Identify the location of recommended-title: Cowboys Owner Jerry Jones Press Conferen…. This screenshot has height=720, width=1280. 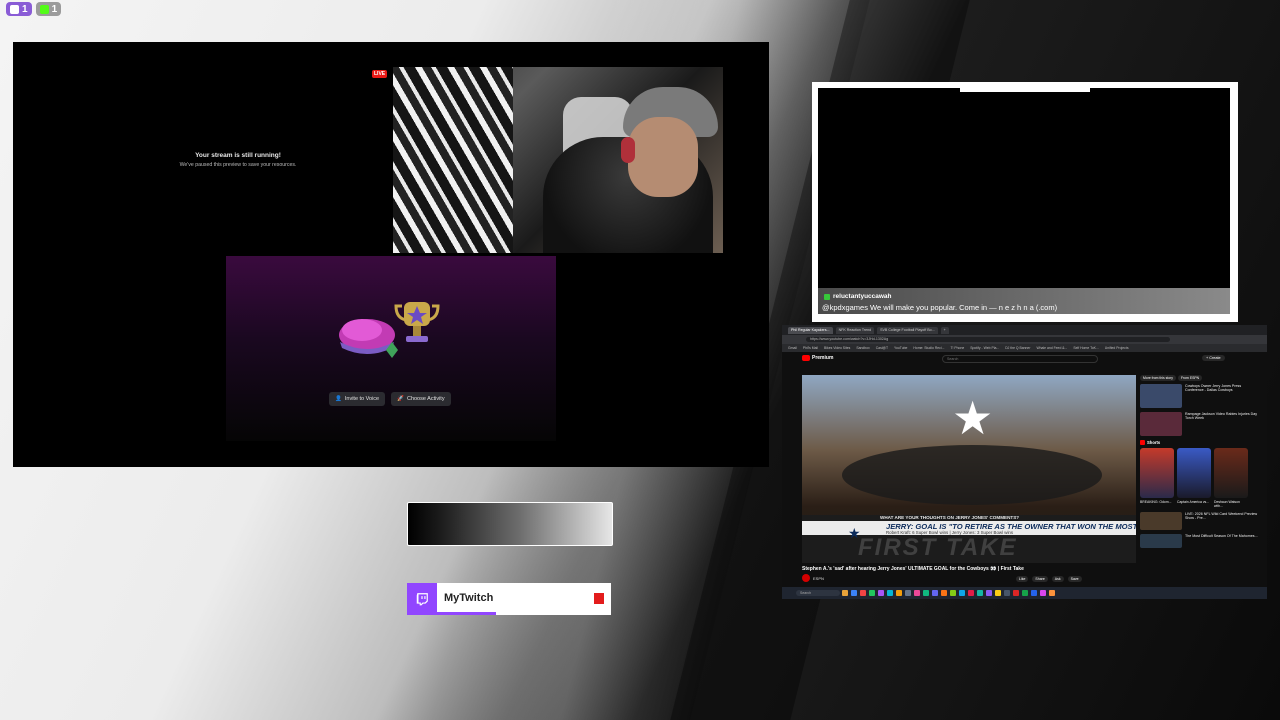
(1213, 388).